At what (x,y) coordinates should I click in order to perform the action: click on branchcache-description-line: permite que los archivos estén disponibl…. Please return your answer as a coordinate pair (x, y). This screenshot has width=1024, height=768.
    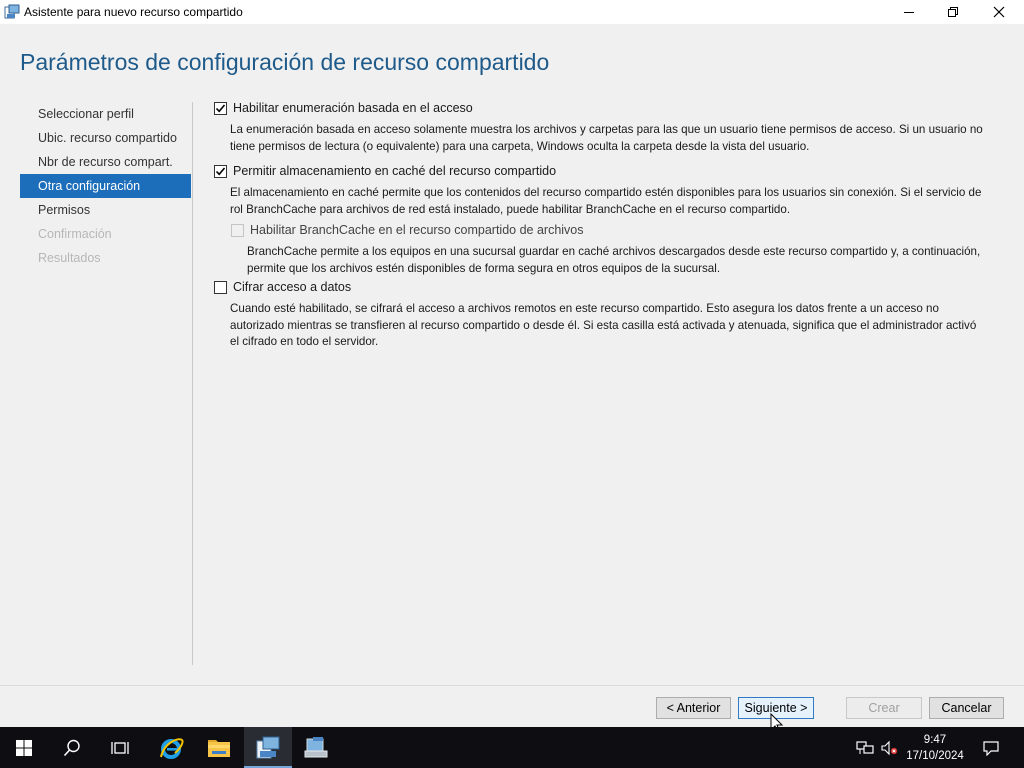
    Looking at the image, I should click on (484, 268).